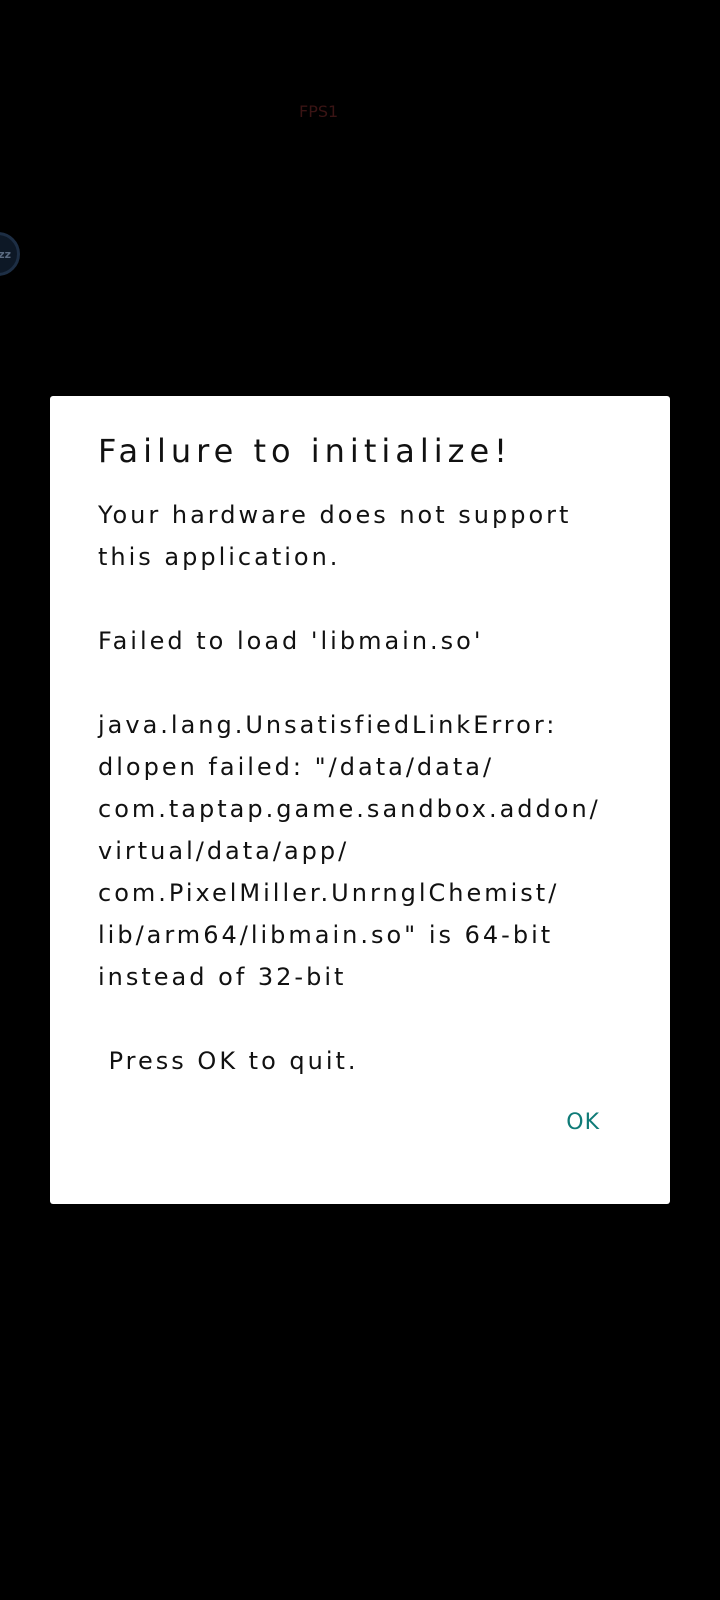 The height and width of the screenshot is (1600, 720). What do you see at coordinates (228, 1061) in the screenshot?
I see `message-line: Press OK to quit.` at bounding box center [228, 1061].